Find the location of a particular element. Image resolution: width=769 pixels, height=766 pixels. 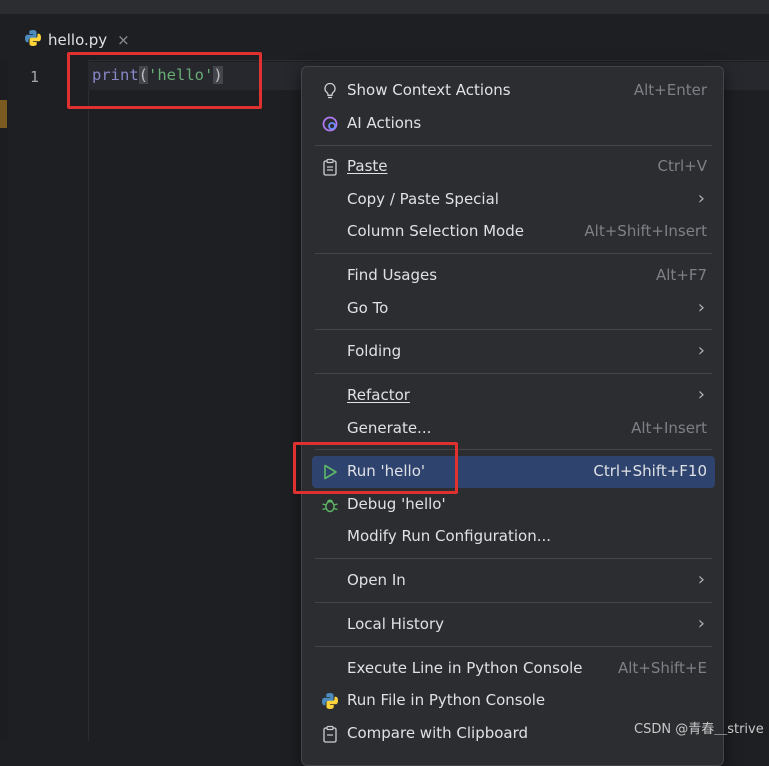

line-number: 1 is located at coordinates (35, 77).